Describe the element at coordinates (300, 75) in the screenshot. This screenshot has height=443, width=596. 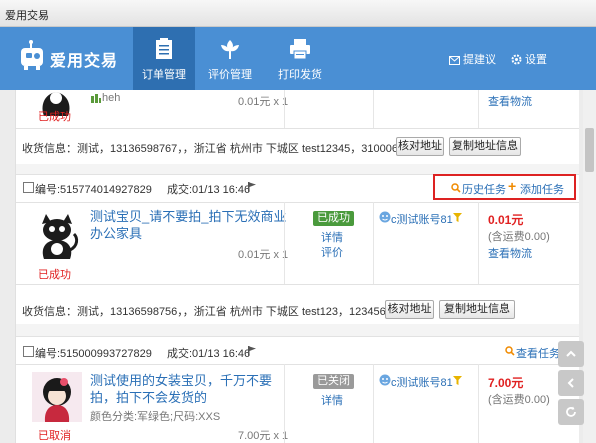
I see `nav-label: 打印发货` at that location.